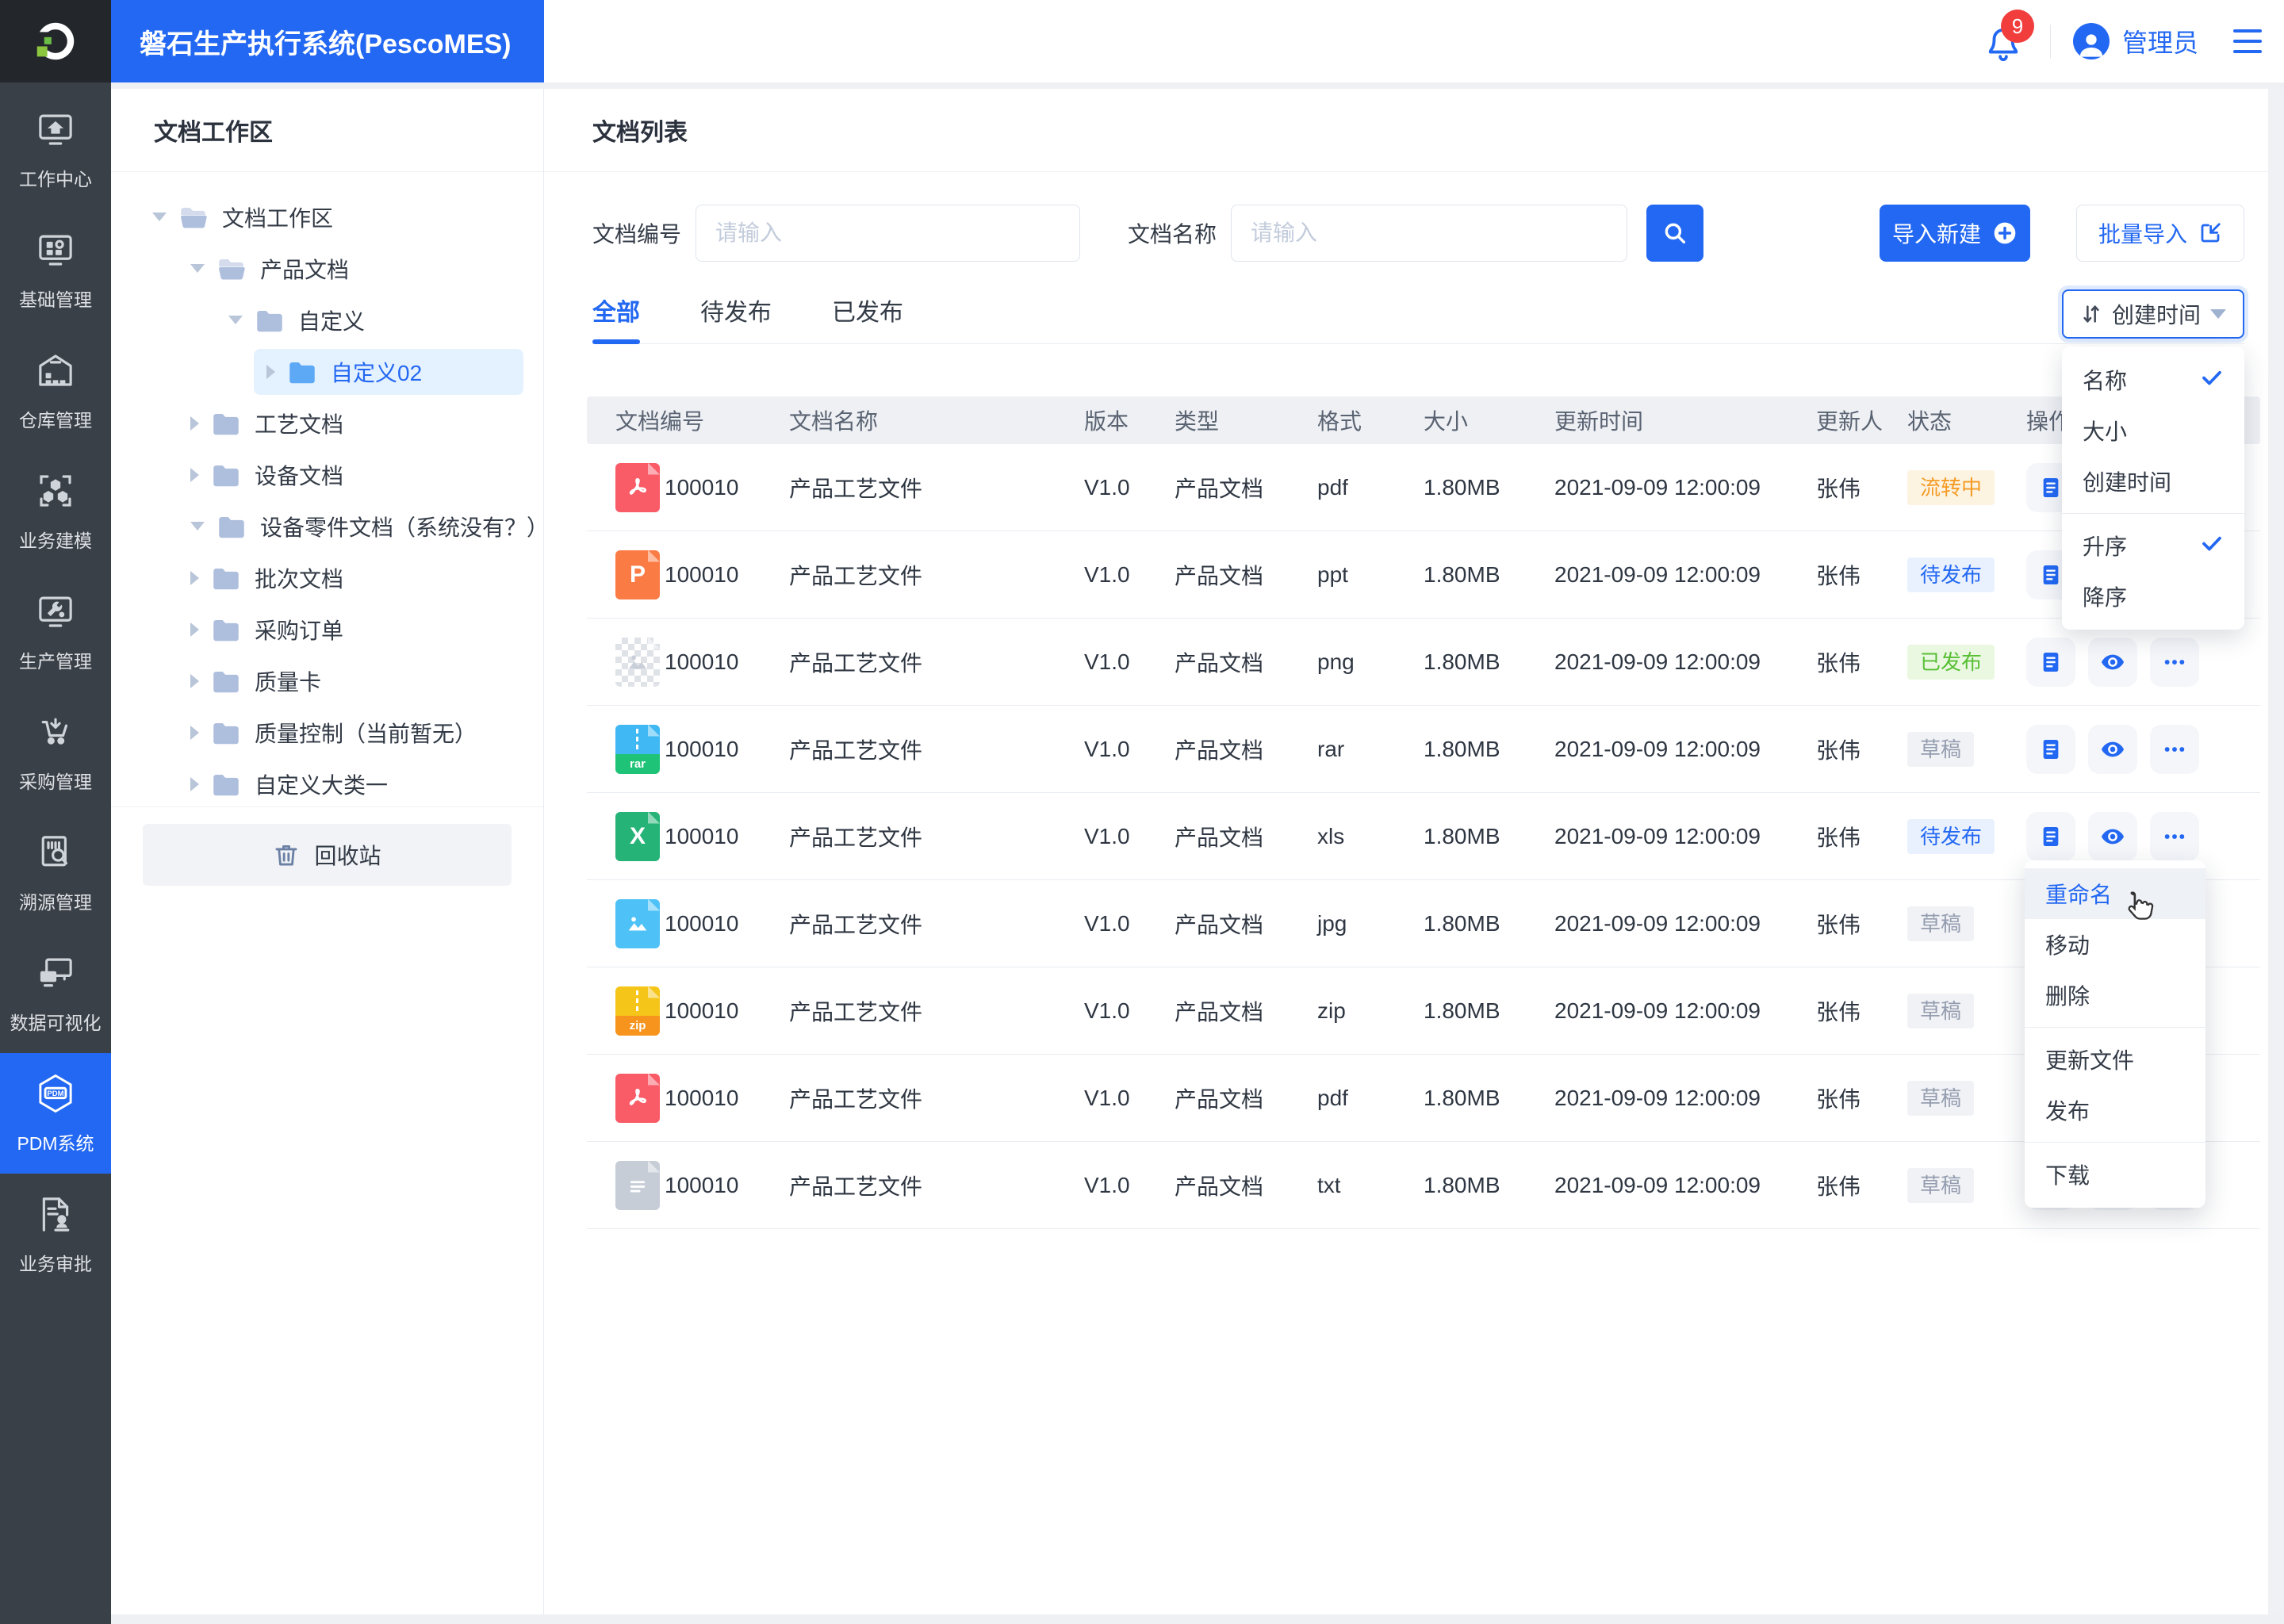  I want to click on context-menu-item-重命名: 重命名, so click(2115, 894).